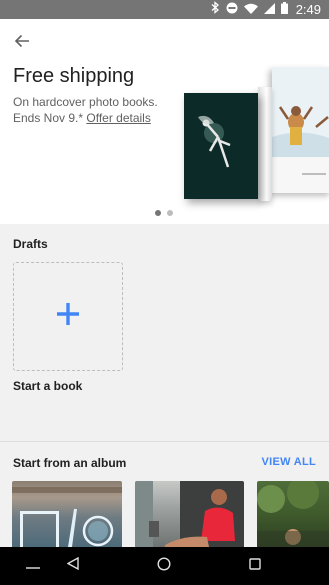 The image size is (329, 585). I want to click on system-nav-bar, so click(164, 566).